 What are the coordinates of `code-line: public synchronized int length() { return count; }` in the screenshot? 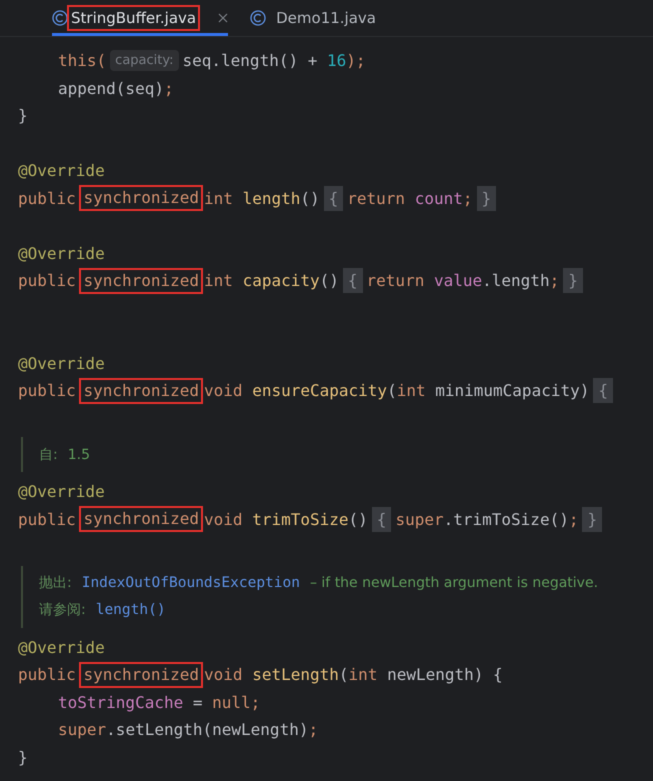 It's located at (335, 198).